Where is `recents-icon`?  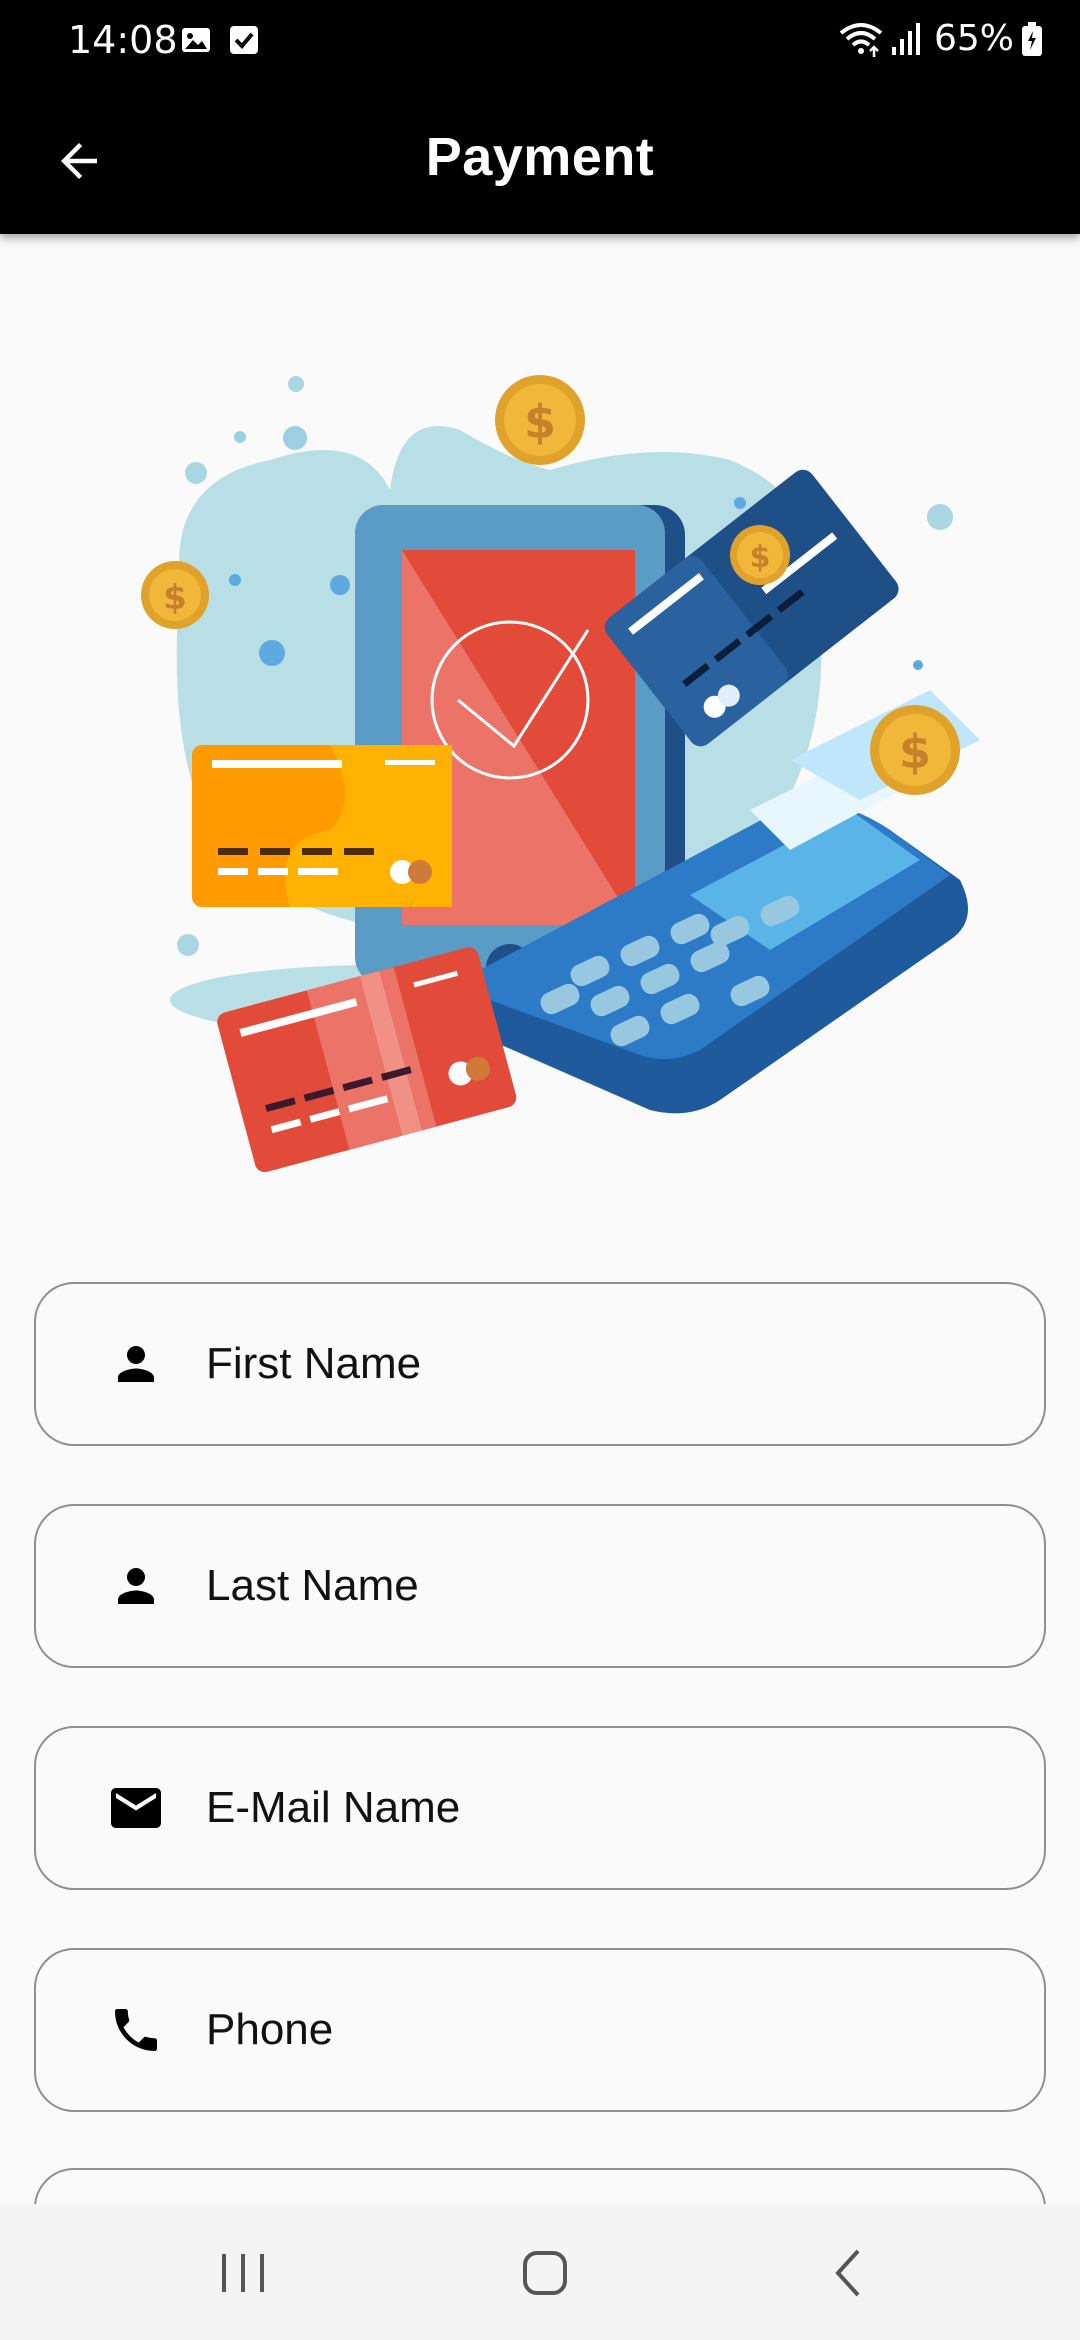
recents-icon is located at coordinates (243, 2273).